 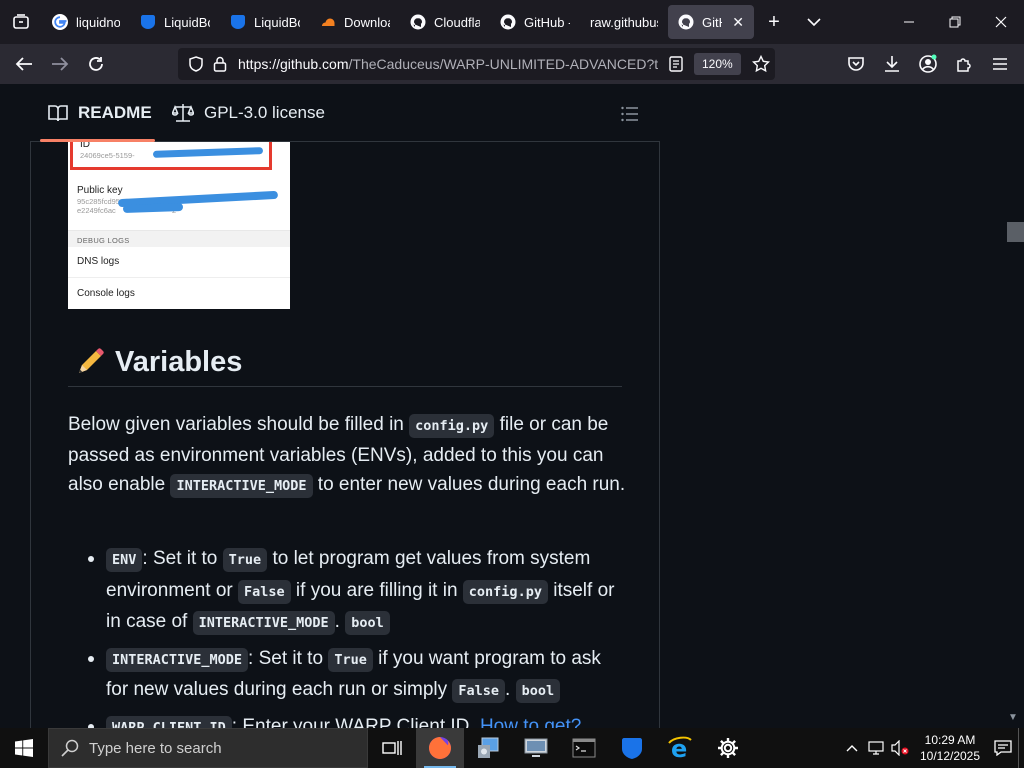 I want to click on book-icon, so click(x=58, y=113).